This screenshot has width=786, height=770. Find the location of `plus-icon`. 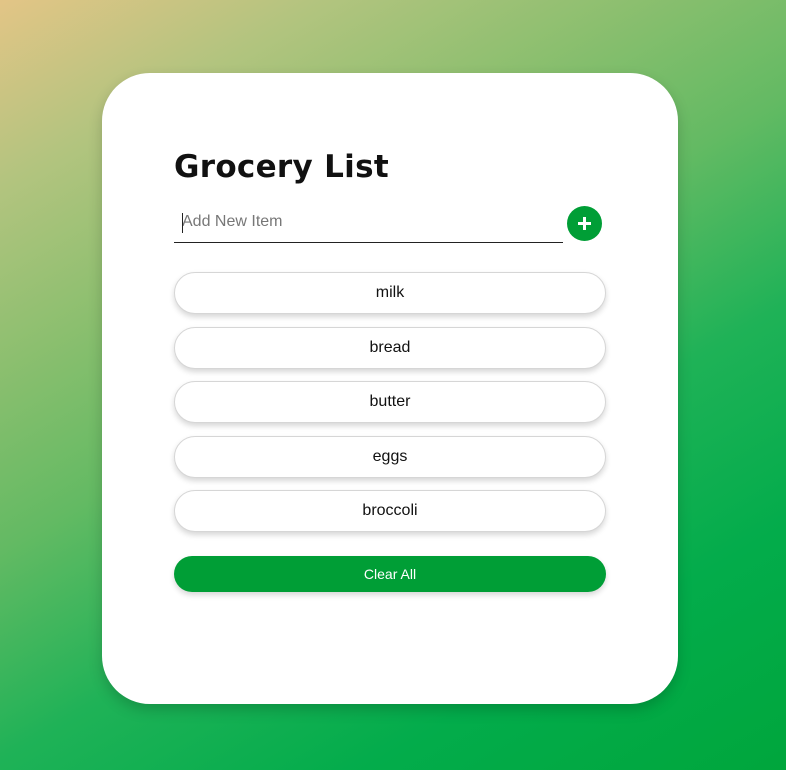

plus-icon is located at coordinates (584, 223).